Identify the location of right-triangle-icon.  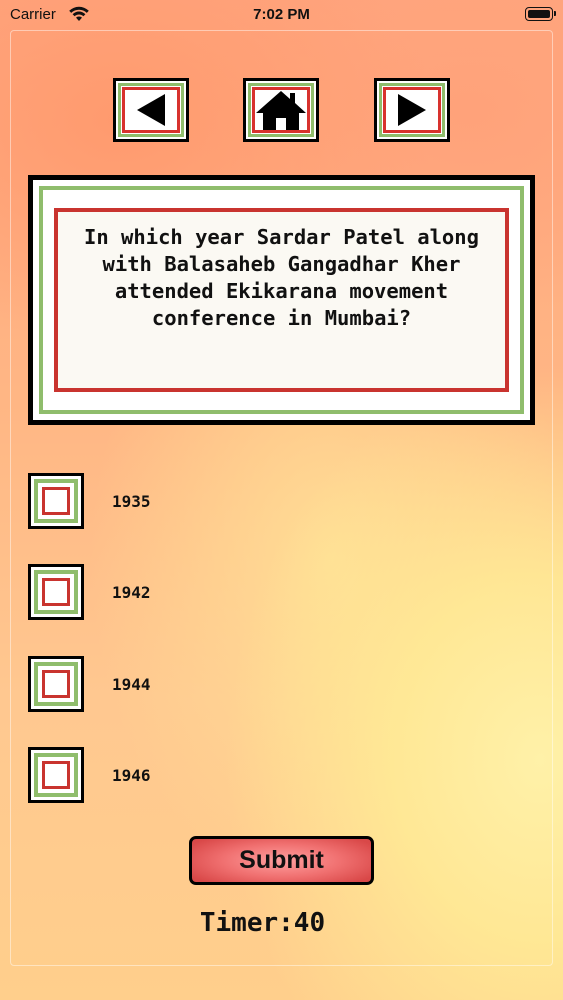
(412, 110).